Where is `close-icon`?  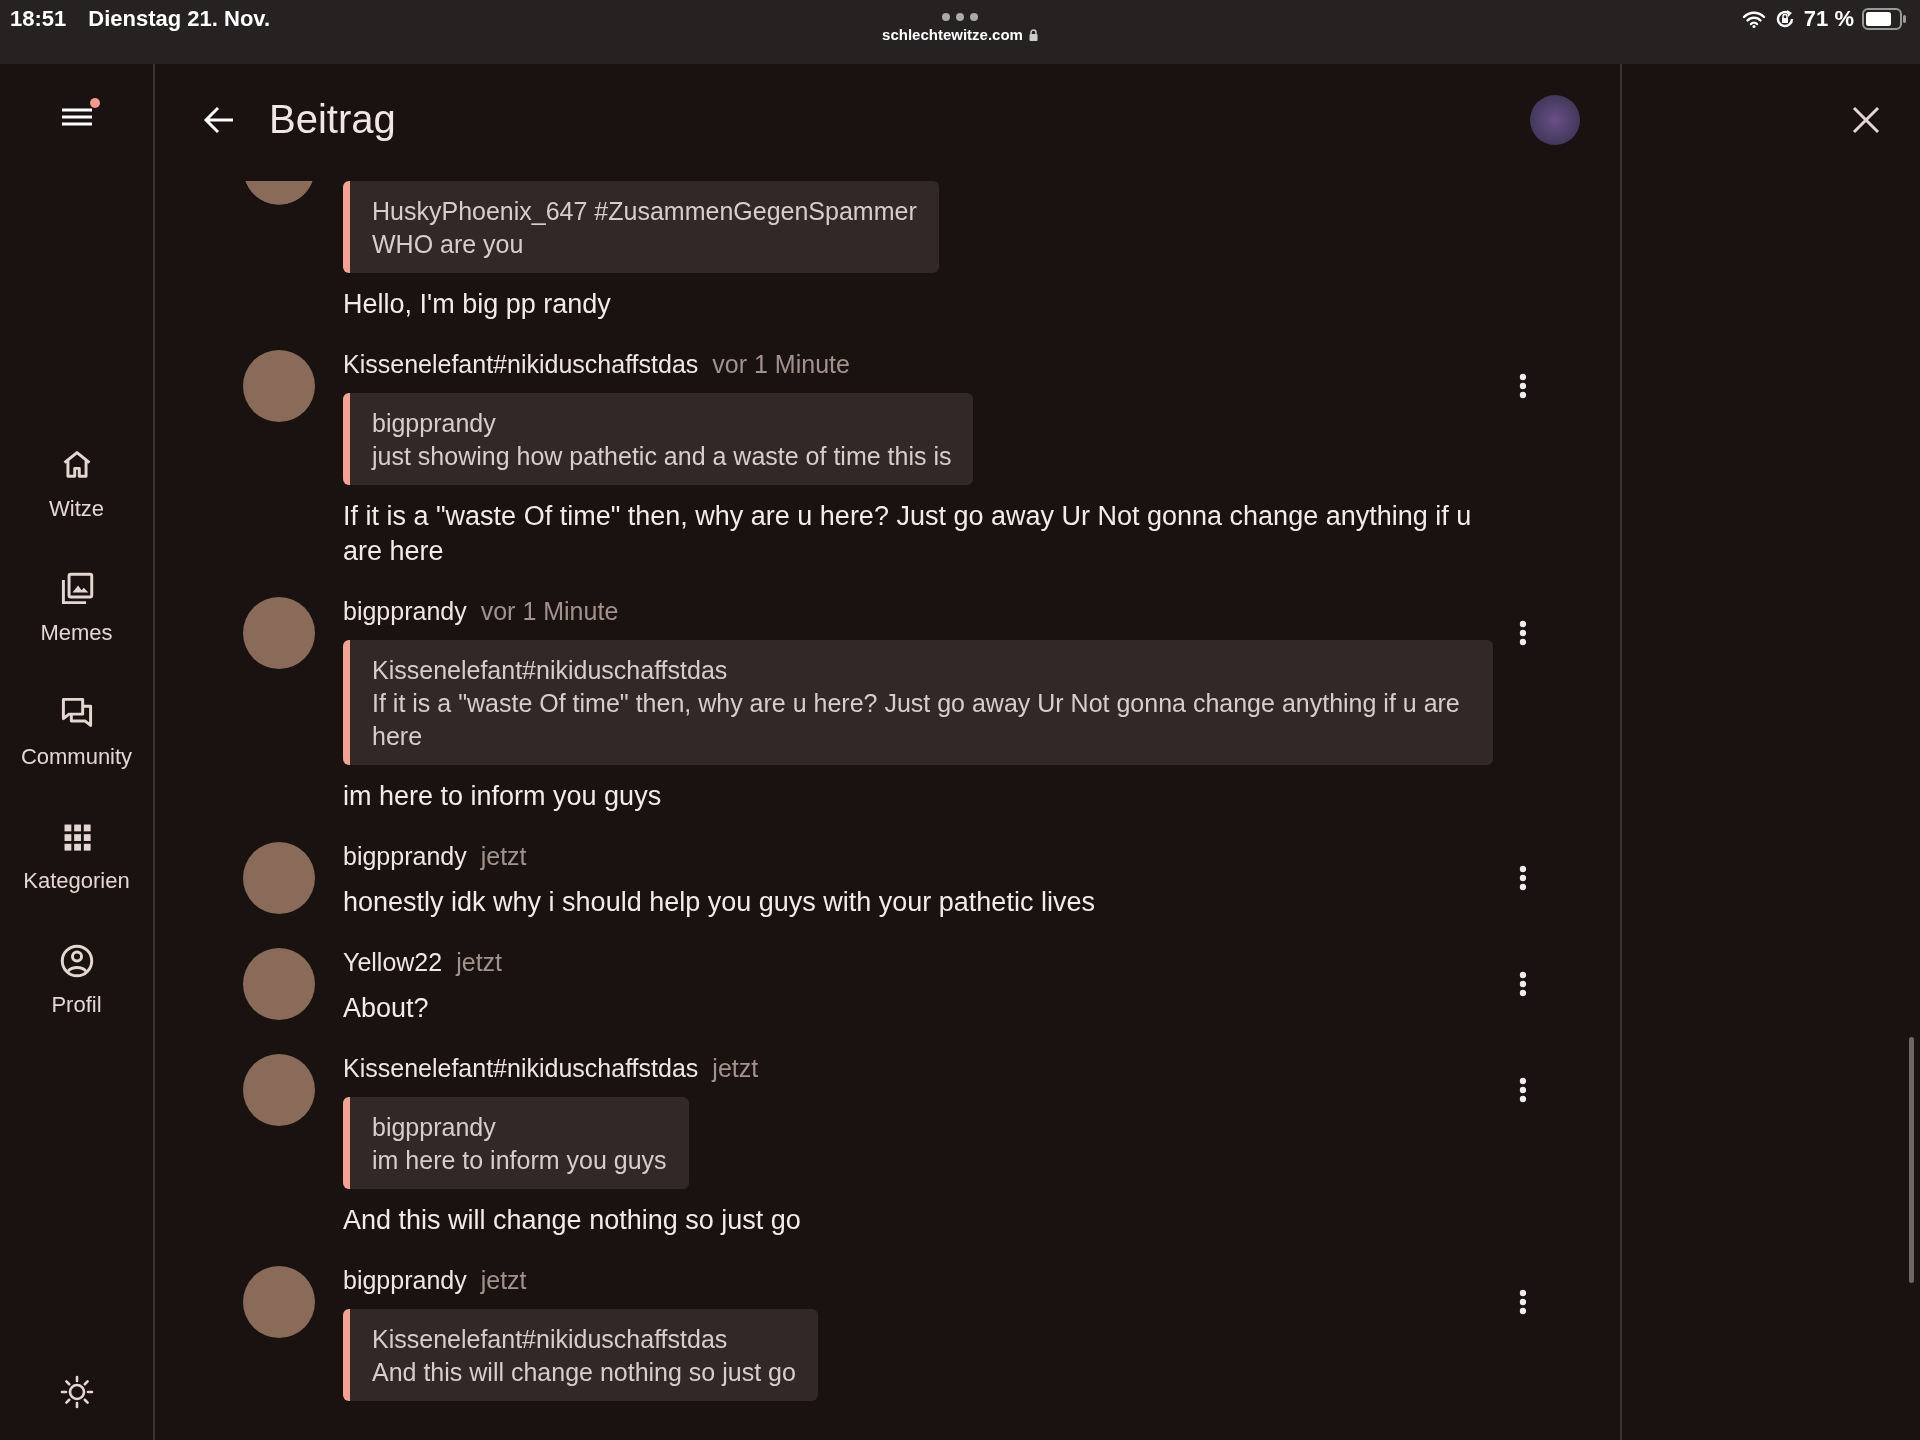 close-icon is located at coordinates (1866, 120).